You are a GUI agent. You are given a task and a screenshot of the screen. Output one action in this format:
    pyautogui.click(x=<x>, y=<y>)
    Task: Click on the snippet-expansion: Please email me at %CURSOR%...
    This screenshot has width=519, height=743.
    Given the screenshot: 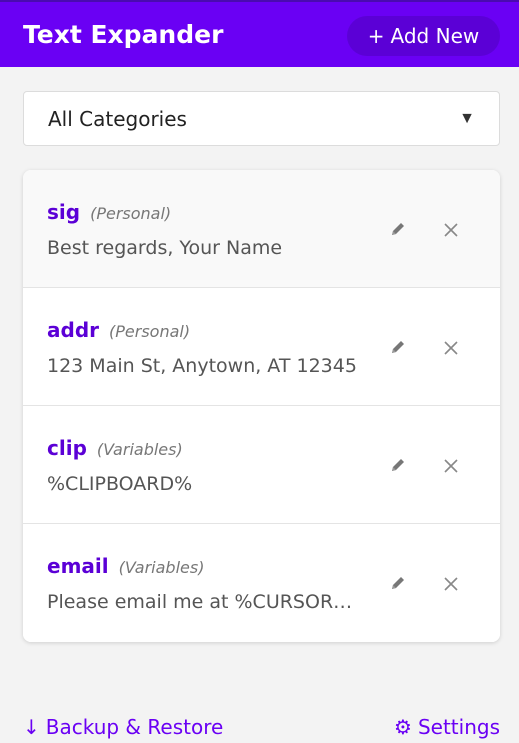 What is the action you would take?
    pyautogui.click(x=207, y=602)
    